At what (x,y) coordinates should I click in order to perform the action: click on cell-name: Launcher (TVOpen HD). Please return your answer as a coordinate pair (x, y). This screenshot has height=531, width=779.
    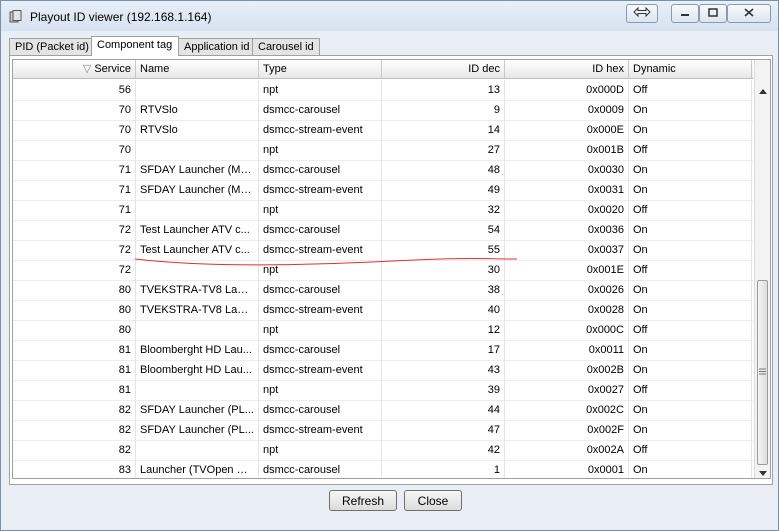
    Looking at the image, I should click on (197, 469).